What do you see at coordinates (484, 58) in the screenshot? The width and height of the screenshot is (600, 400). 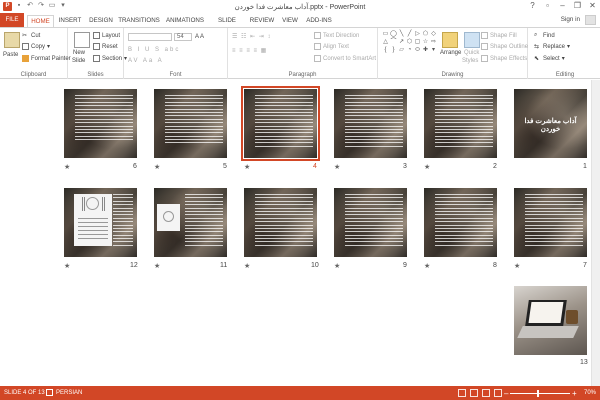 I see `effects-icon` at bounding box center [484, 58].